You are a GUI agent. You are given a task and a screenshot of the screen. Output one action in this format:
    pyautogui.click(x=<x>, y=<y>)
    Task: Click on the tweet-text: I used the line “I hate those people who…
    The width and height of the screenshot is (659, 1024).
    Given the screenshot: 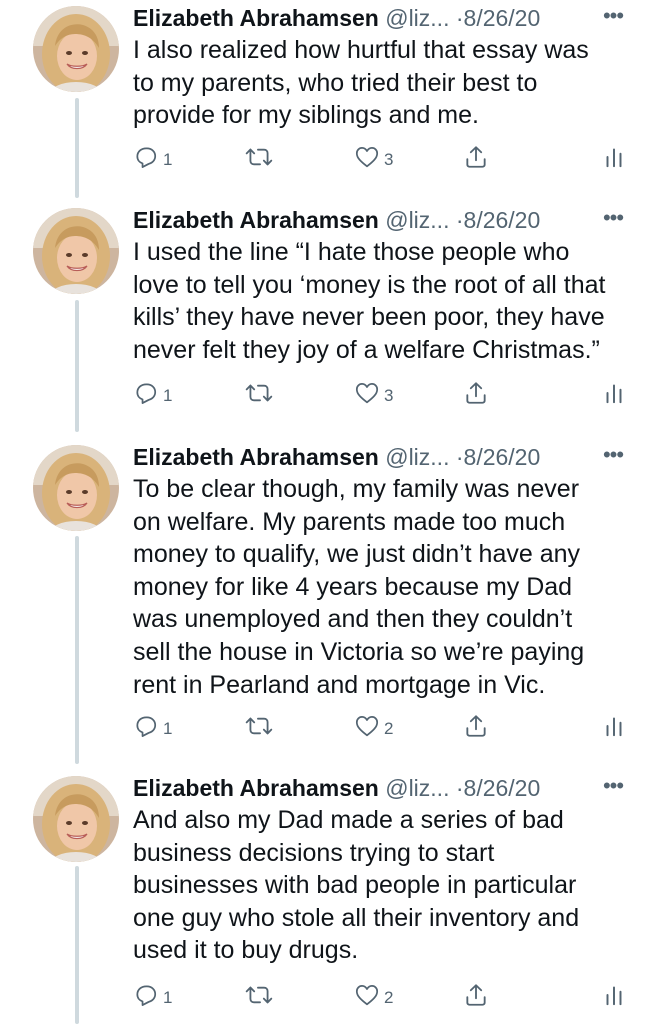 What is the action you would take?
    pyautogui.click(x=369, y=301)
    